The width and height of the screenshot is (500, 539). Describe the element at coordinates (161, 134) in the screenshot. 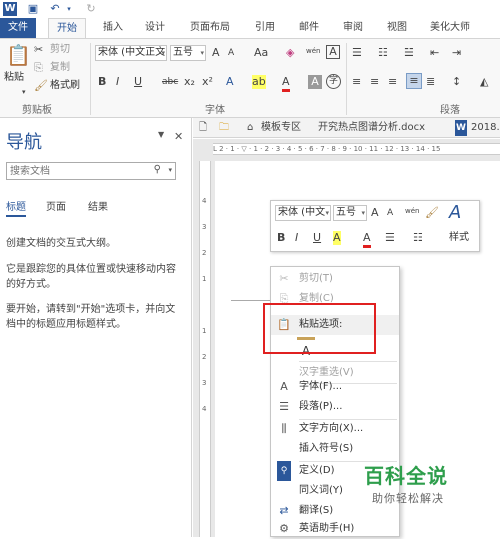

I see `pane-options-icon: ▼` at that location.